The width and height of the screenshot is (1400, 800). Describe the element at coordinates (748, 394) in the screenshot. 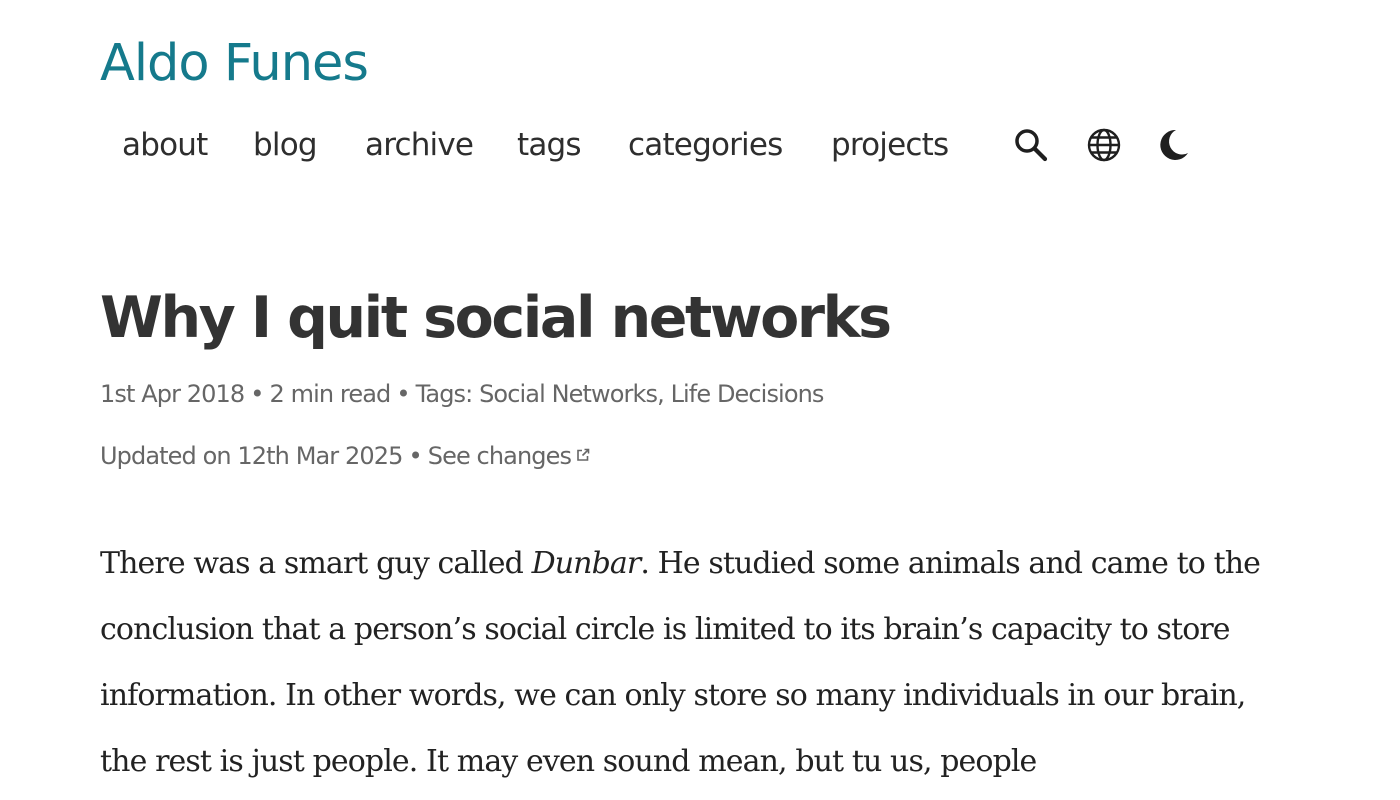

I see `tag-link-life-decisions: Life Decisions` at that location.